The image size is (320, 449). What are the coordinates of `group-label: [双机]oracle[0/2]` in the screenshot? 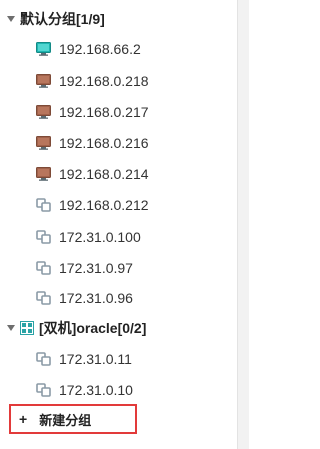 It's located at (93, 328).